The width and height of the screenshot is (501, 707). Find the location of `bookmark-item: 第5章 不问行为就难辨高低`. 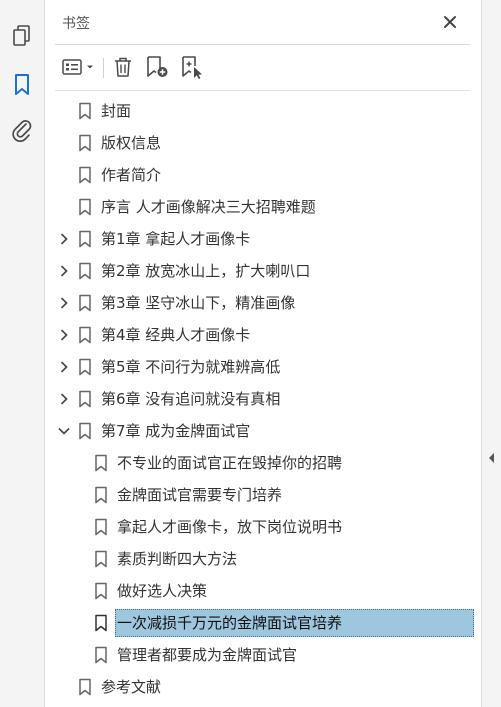

bookmark-item: 第5章 不问行为就难辨高低 is located at coordinates (263, 367).